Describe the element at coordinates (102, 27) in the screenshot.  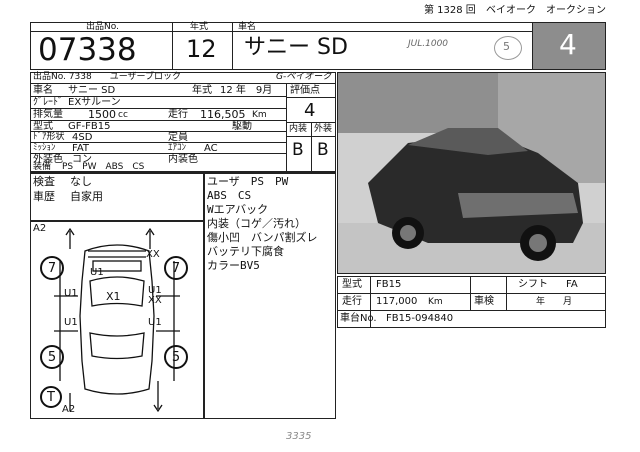
I see `lot-col-label: 出品No.` at that location.